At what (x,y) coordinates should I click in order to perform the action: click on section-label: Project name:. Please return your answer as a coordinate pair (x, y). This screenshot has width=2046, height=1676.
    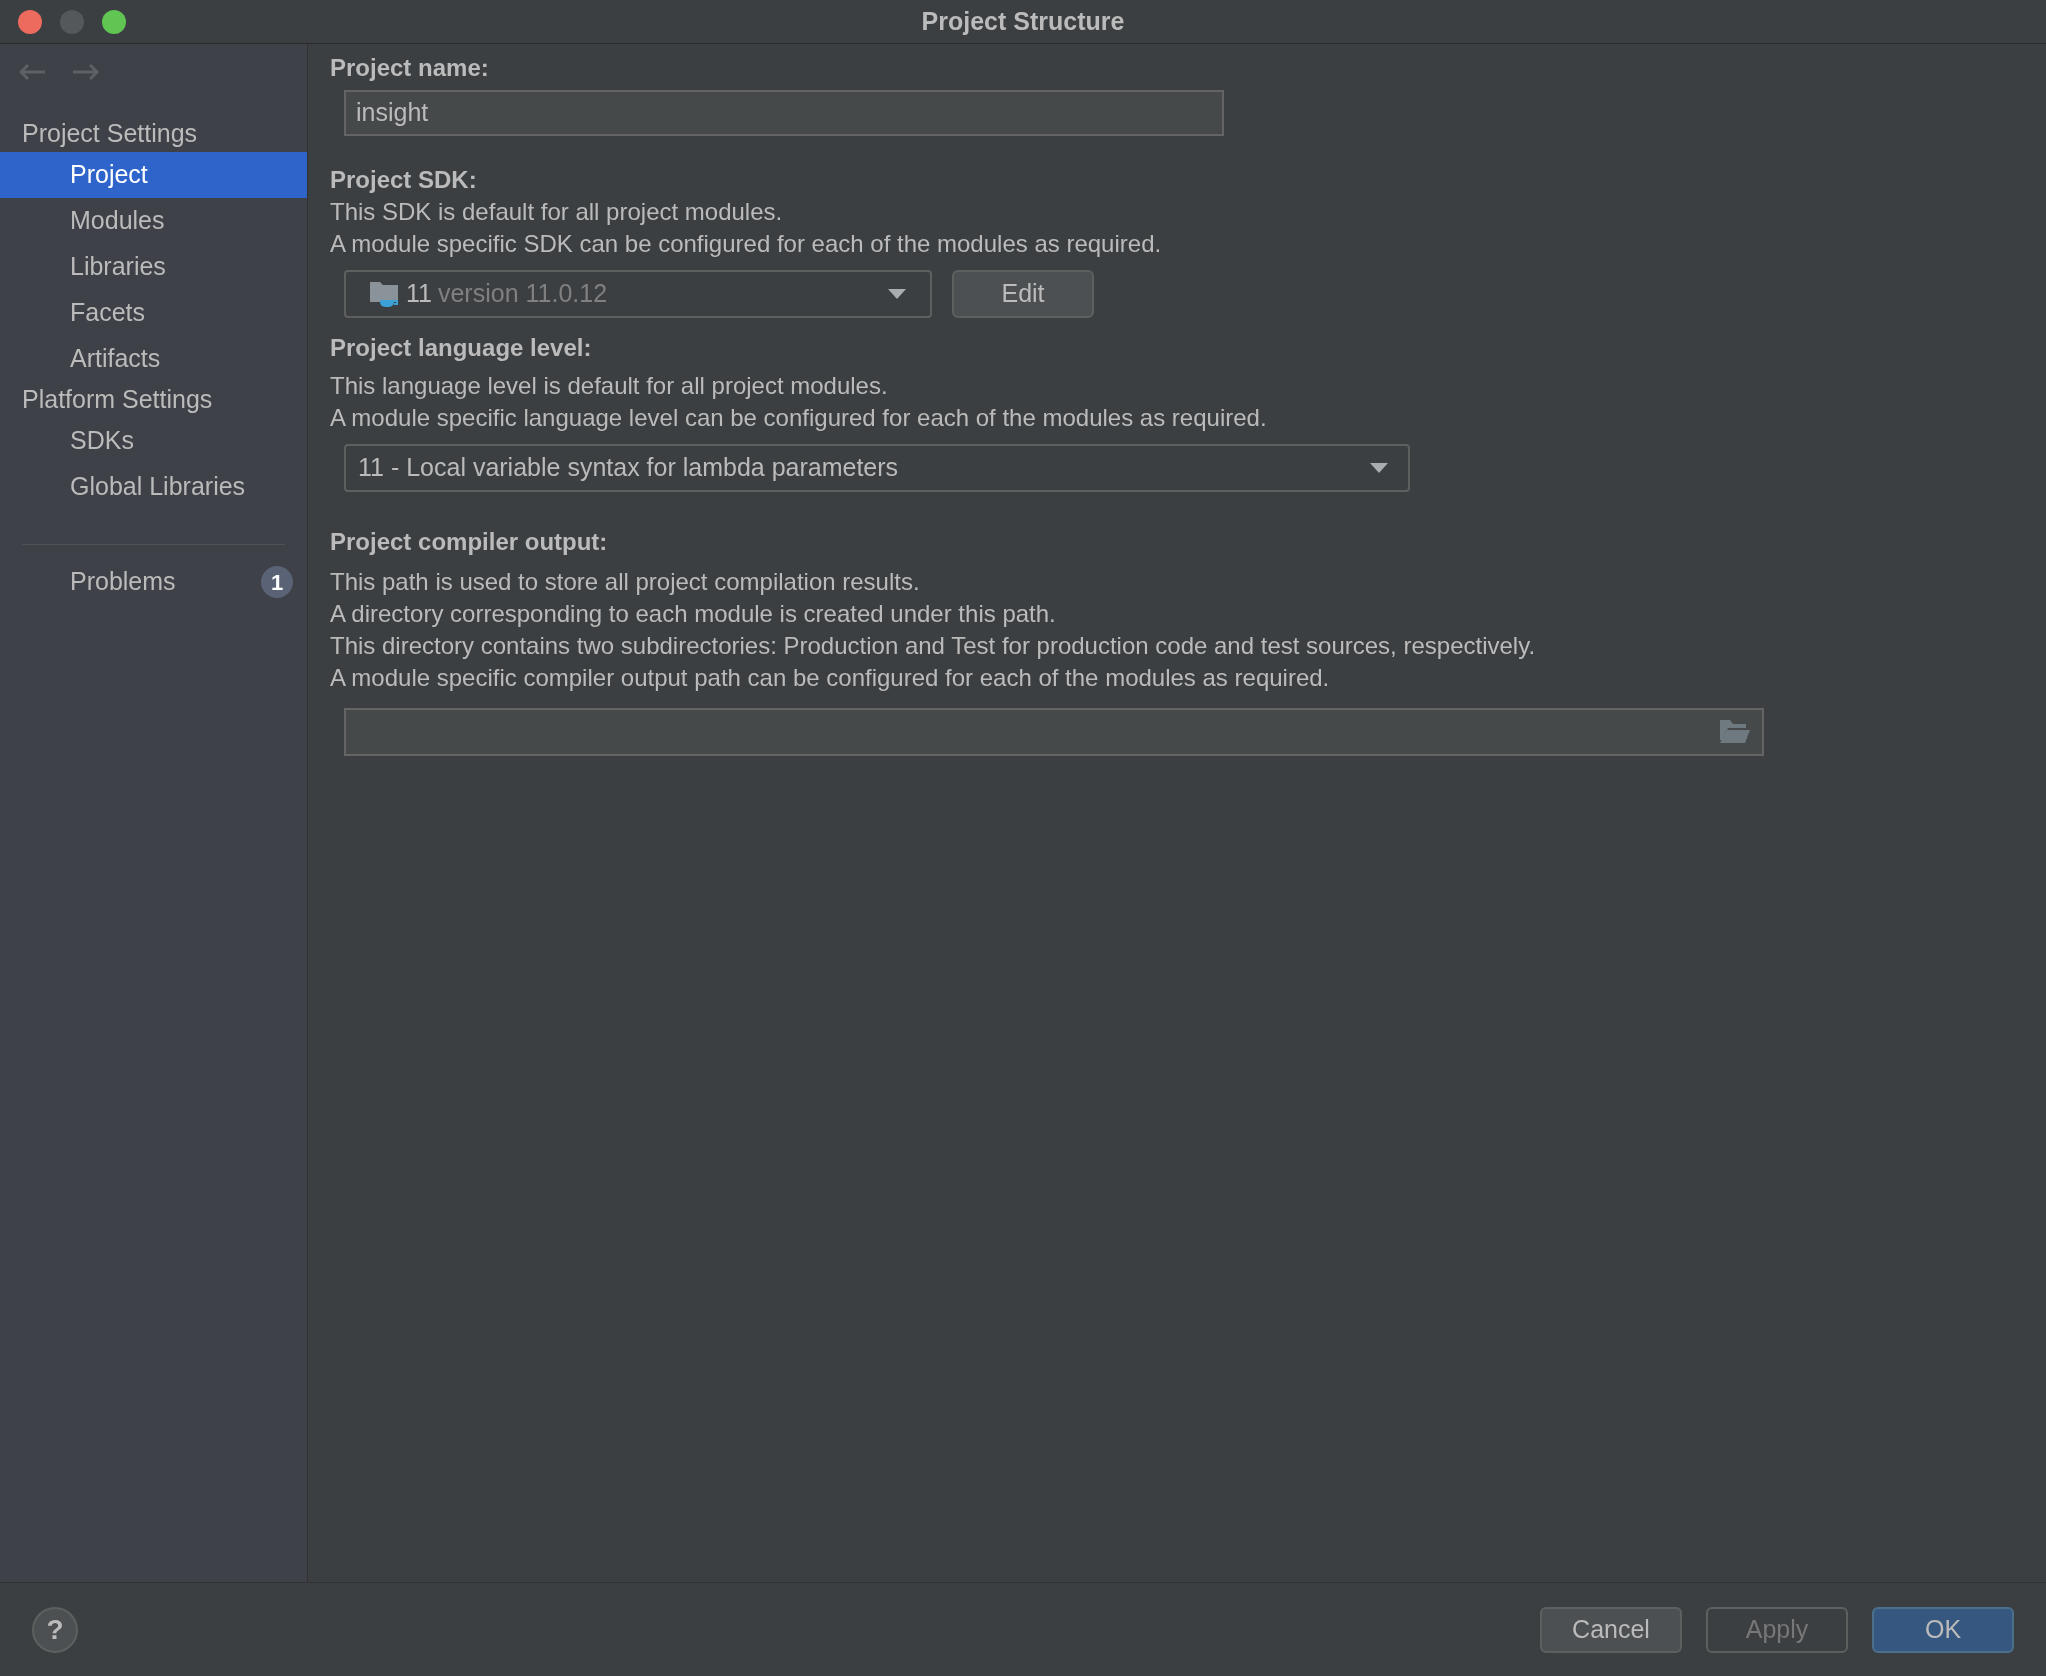
    Looking at the image, I should click on (410, 68).